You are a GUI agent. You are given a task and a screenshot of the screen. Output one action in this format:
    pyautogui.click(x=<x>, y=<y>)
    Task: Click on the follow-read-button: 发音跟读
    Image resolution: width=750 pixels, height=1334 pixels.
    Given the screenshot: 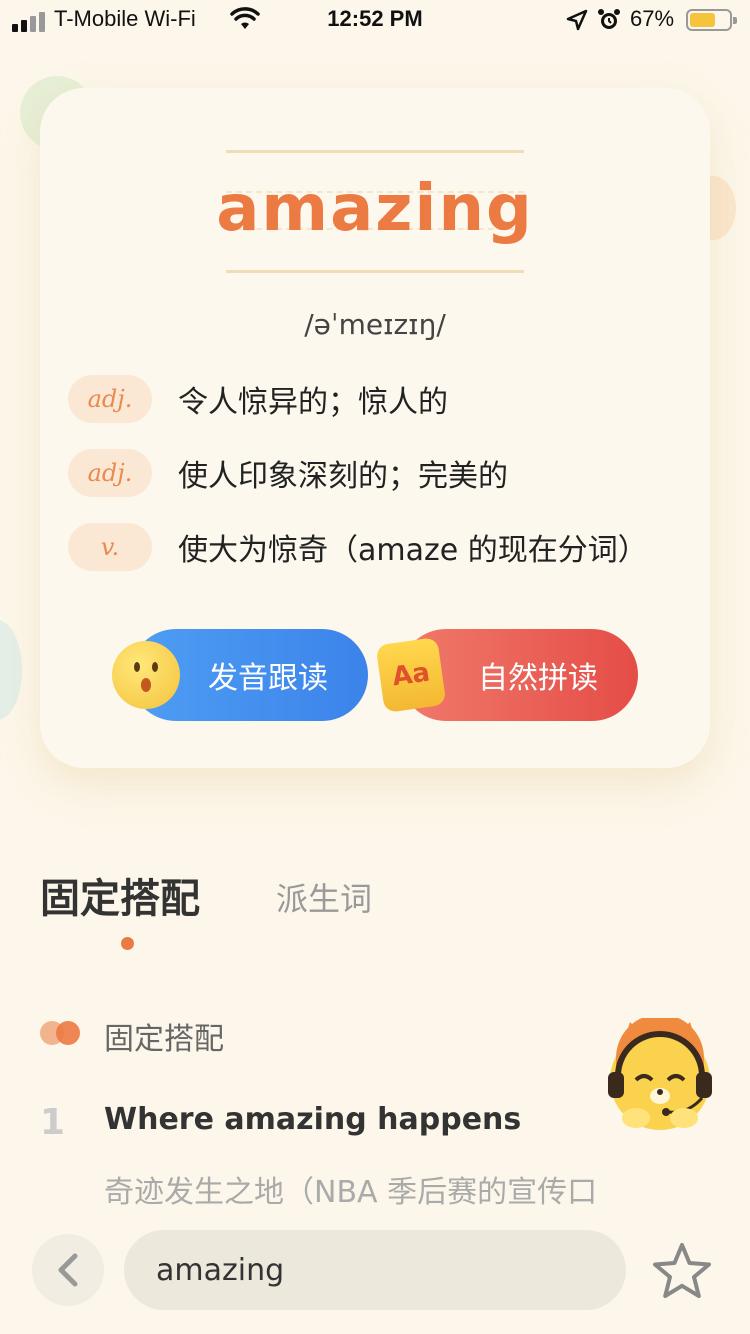 What is the action you would take?
    pyautogui.click(x=240, y=675)
    